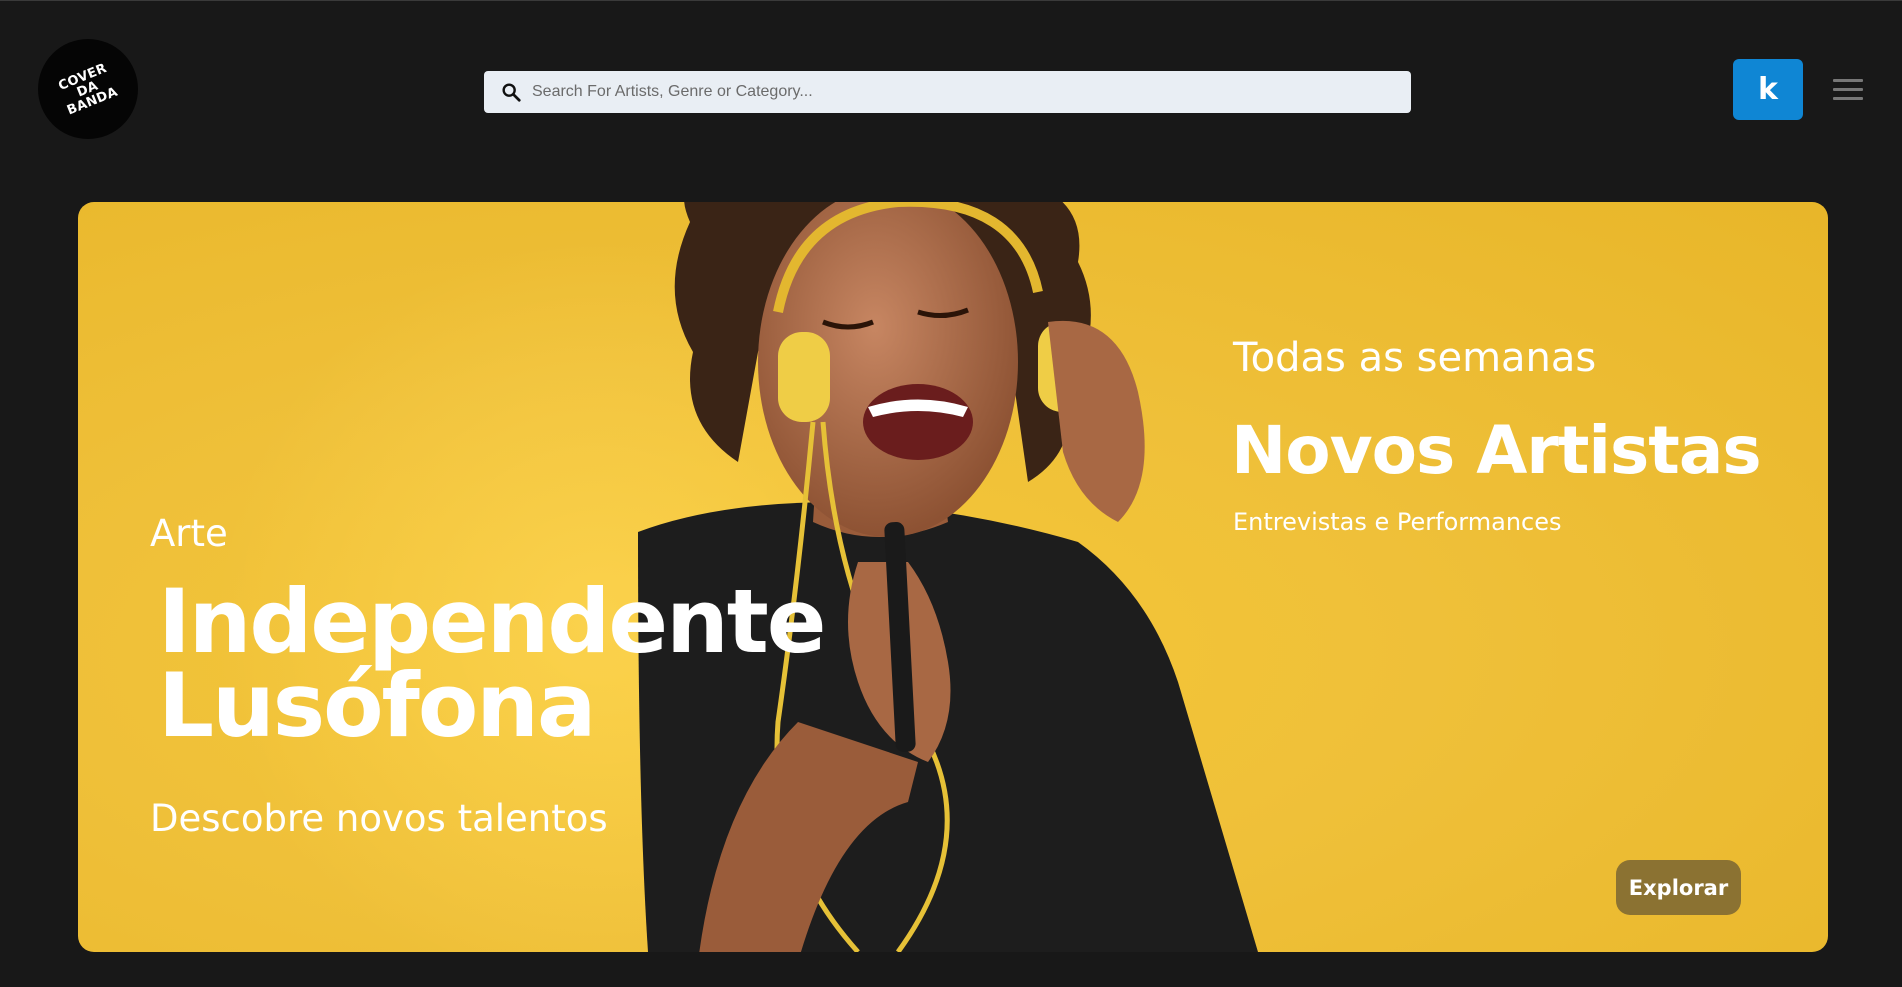 This screenshot has height=987, width=1902. What do you see at coordinates (1415, 358) in the screenshot?
I see `promo-kicker: Todas as semanas` at bounding box center [1415, 358].